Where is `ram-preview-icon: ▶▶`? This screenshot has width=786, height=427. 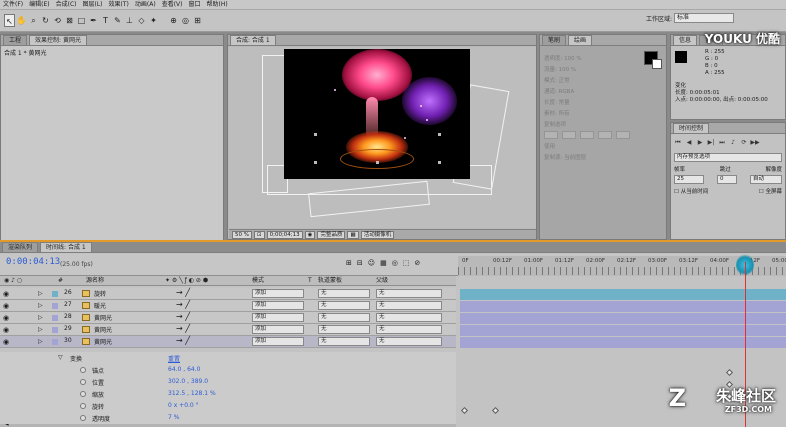
ram-preview-icon: ▶▶ is located at coordinates (755, 142).